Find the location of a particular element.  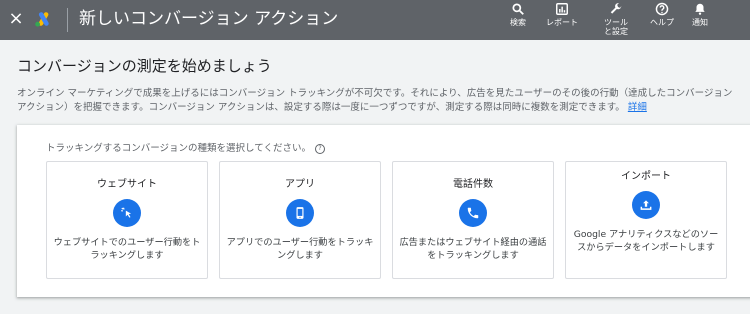

card-phone-calls: 電話件数 広告またはウェブサイト経由の通話をトラッキングします is located at coordinates (473, 220).